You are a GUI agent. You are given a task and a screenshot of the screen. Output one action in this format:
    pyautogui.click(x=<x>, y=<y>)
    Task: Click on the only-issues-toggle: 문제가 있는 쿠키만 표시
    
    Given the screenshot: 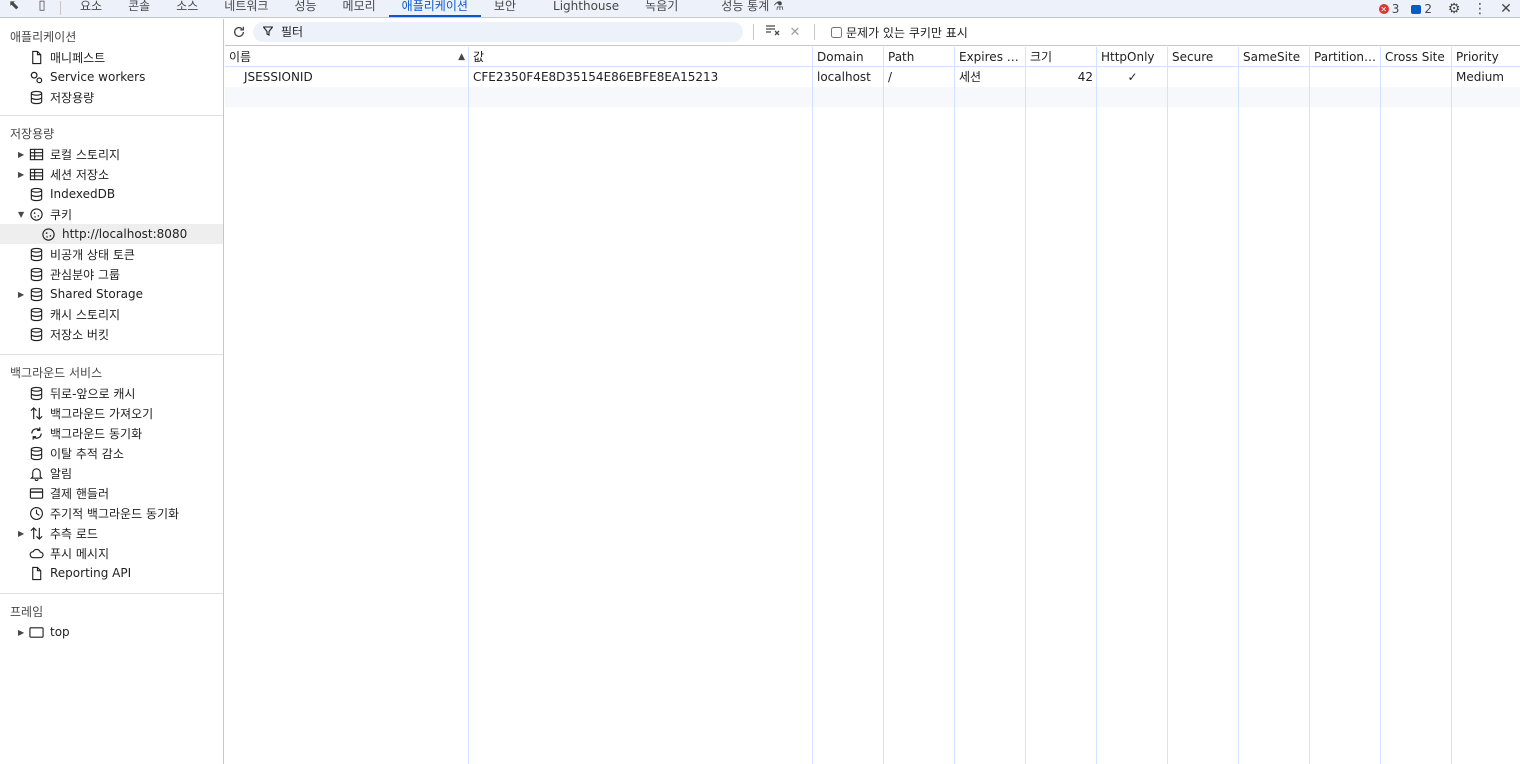 What is the action you would take?
    pyautogui.click(x=899, y=32)
    